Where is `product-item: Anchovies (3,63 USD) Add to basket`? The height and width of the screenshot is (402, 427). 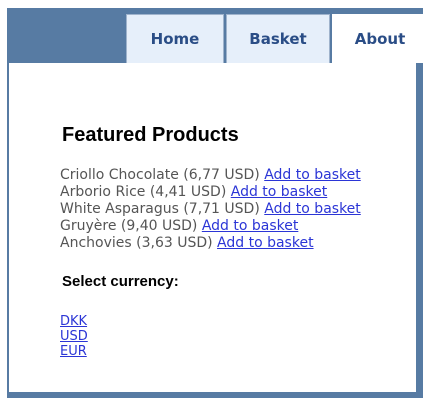 product-item: Anchovies (3,63 USD) Add to basket is located at coordinates (210, 243).